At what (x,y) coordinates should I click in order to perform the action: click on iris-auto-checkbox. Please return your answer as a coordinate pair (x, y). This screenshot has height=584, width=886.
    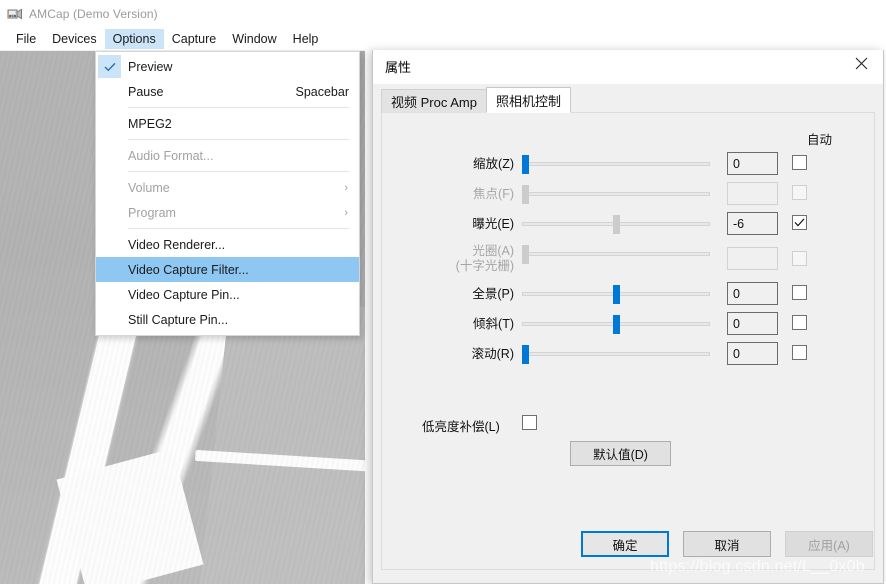
    Looking at the image, I should click on (799, 258).